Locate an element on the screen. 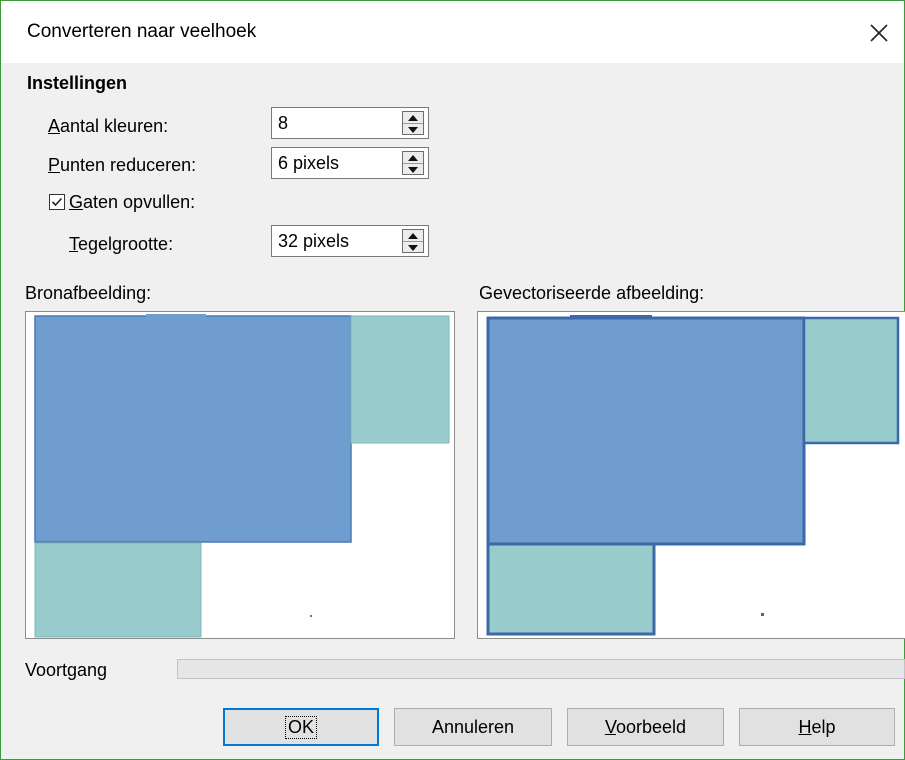 The height and width of the screenshot is (760, 905). cancel-button: Annuleren is located at coordinates (473, 727).